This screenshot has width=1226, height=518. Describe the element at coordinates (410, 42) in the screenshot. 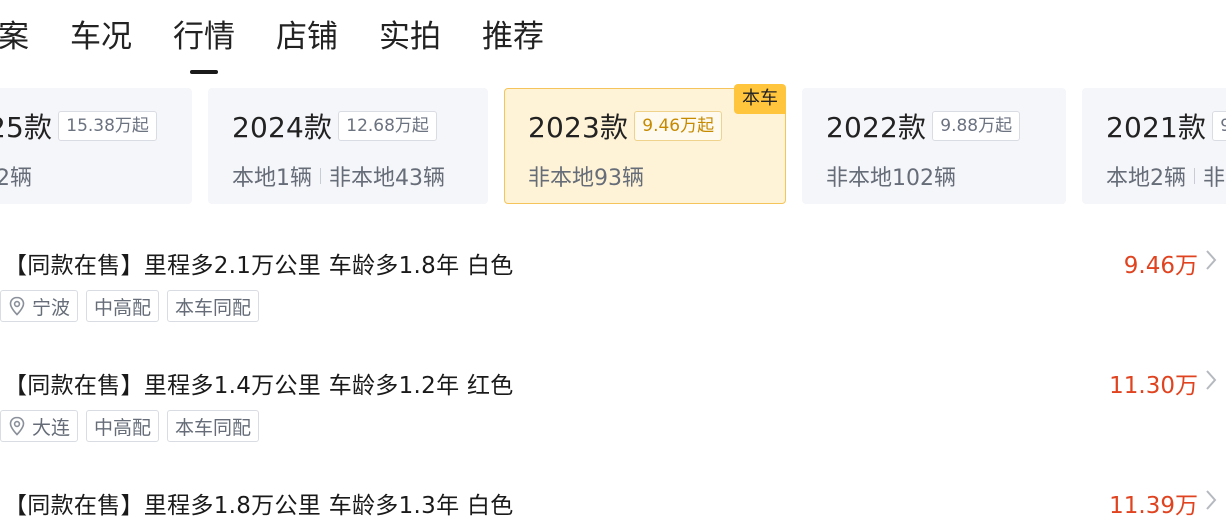

I see `tab-photos: 实拍` at that location.